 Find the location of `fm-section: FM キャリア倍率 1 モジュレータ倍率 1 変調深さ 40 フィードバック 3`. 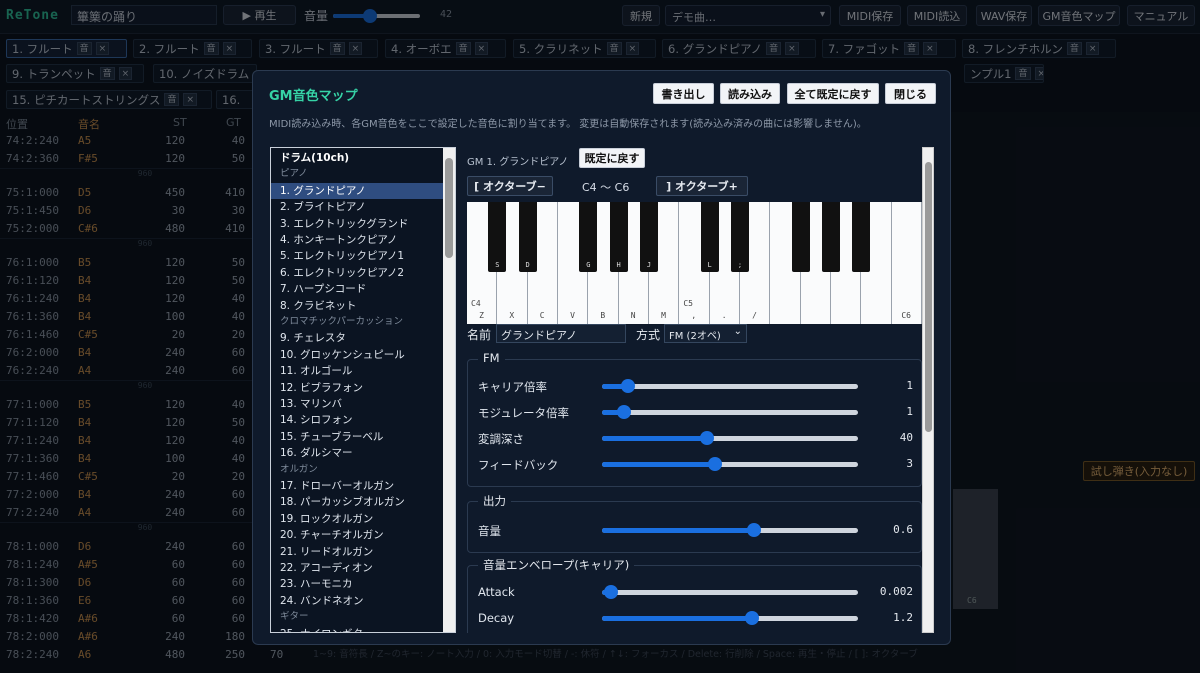

fm-section: FM キャリア倍率 1 モジュレータ倍率 1 変調深さ 40 フィードバック 3 is located at coordinates (695, 419).